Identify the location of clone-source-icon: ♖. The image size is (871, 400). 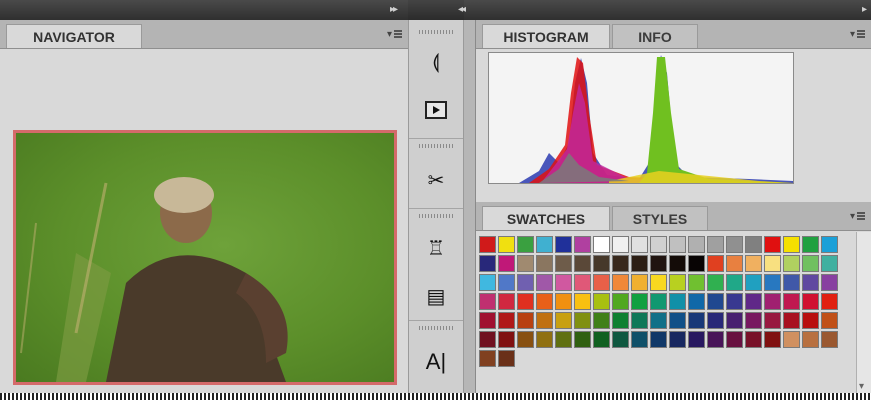
(436, 248).